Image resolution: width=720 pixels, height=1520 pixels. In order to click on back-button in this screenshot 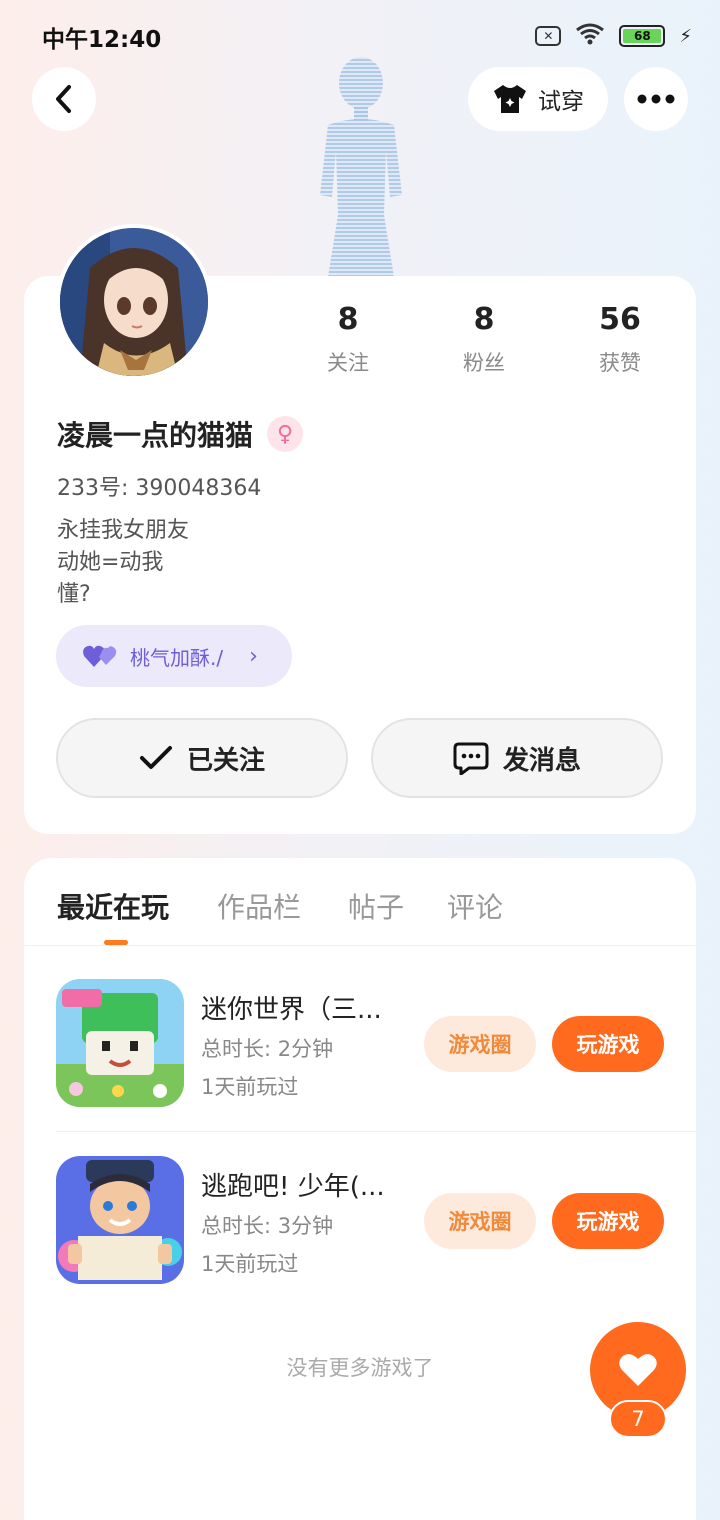, I will do `click(64, 99)`.